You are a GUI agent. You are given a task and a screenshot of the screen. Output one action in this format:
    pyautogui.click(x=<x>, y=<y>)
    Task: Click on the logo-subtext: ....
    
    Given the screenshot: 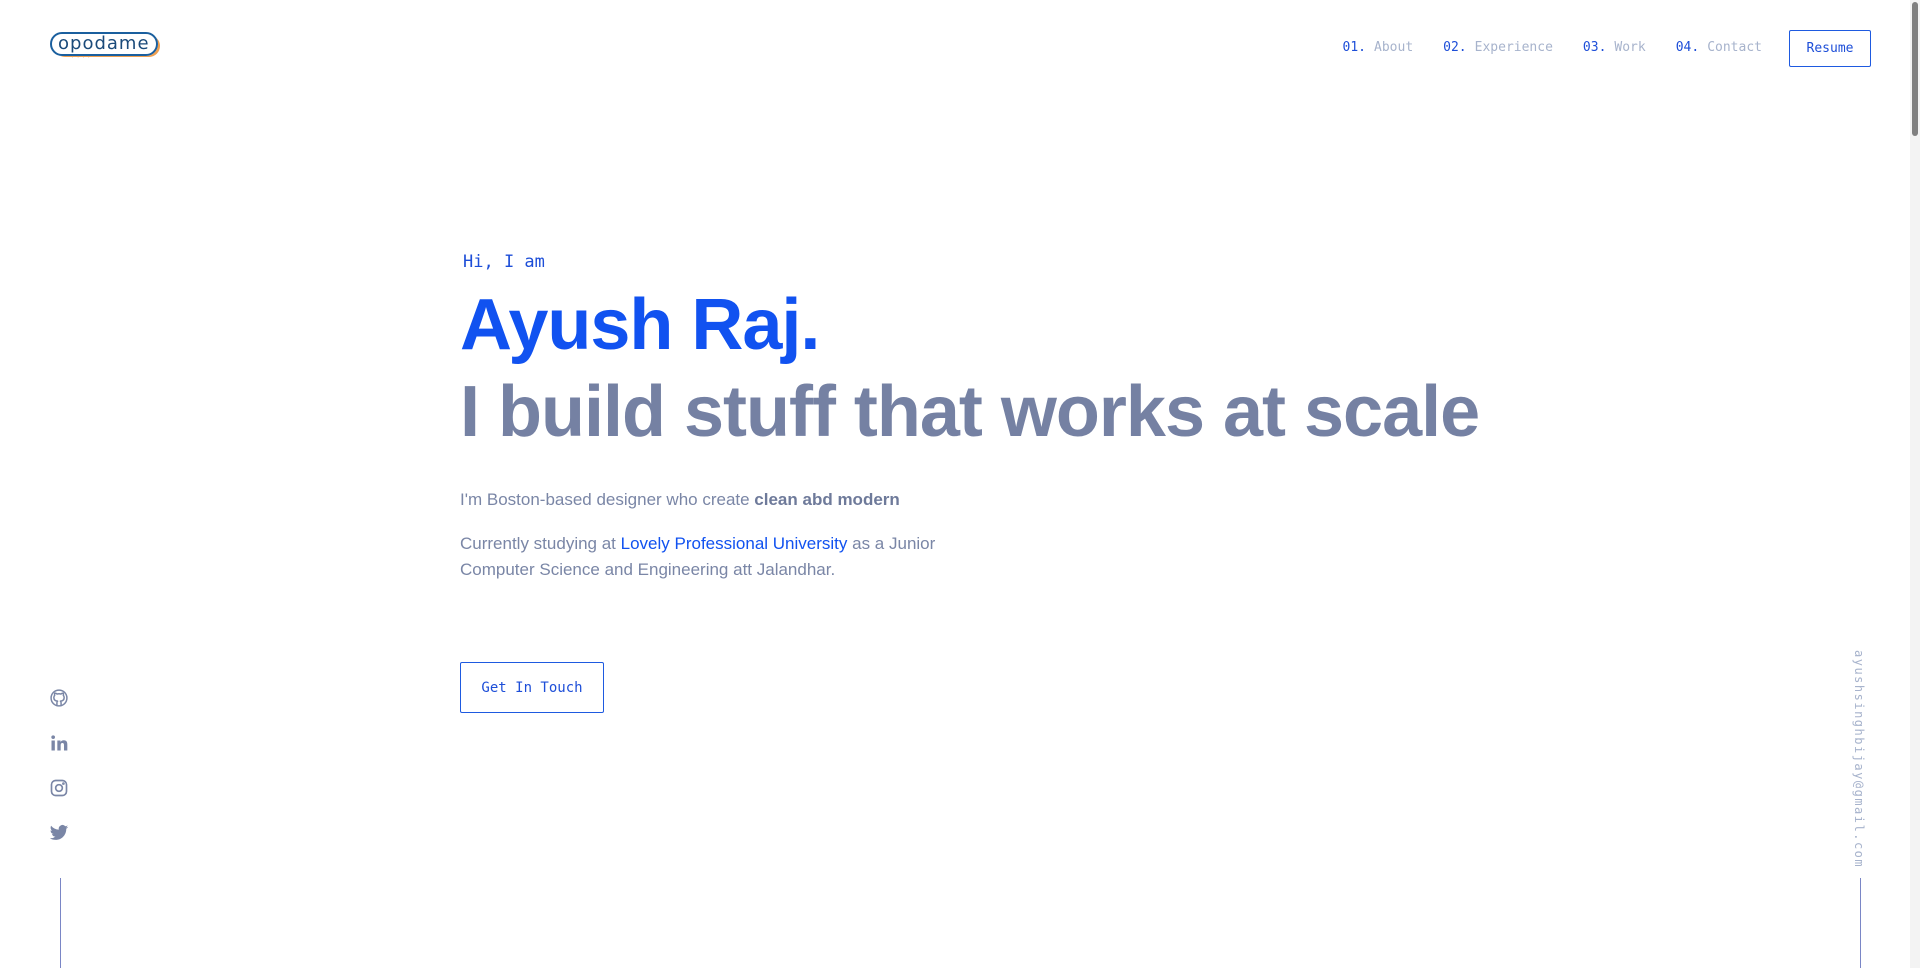 What is the action you would take?
    pyautogui.click(x=83, y=57)
    